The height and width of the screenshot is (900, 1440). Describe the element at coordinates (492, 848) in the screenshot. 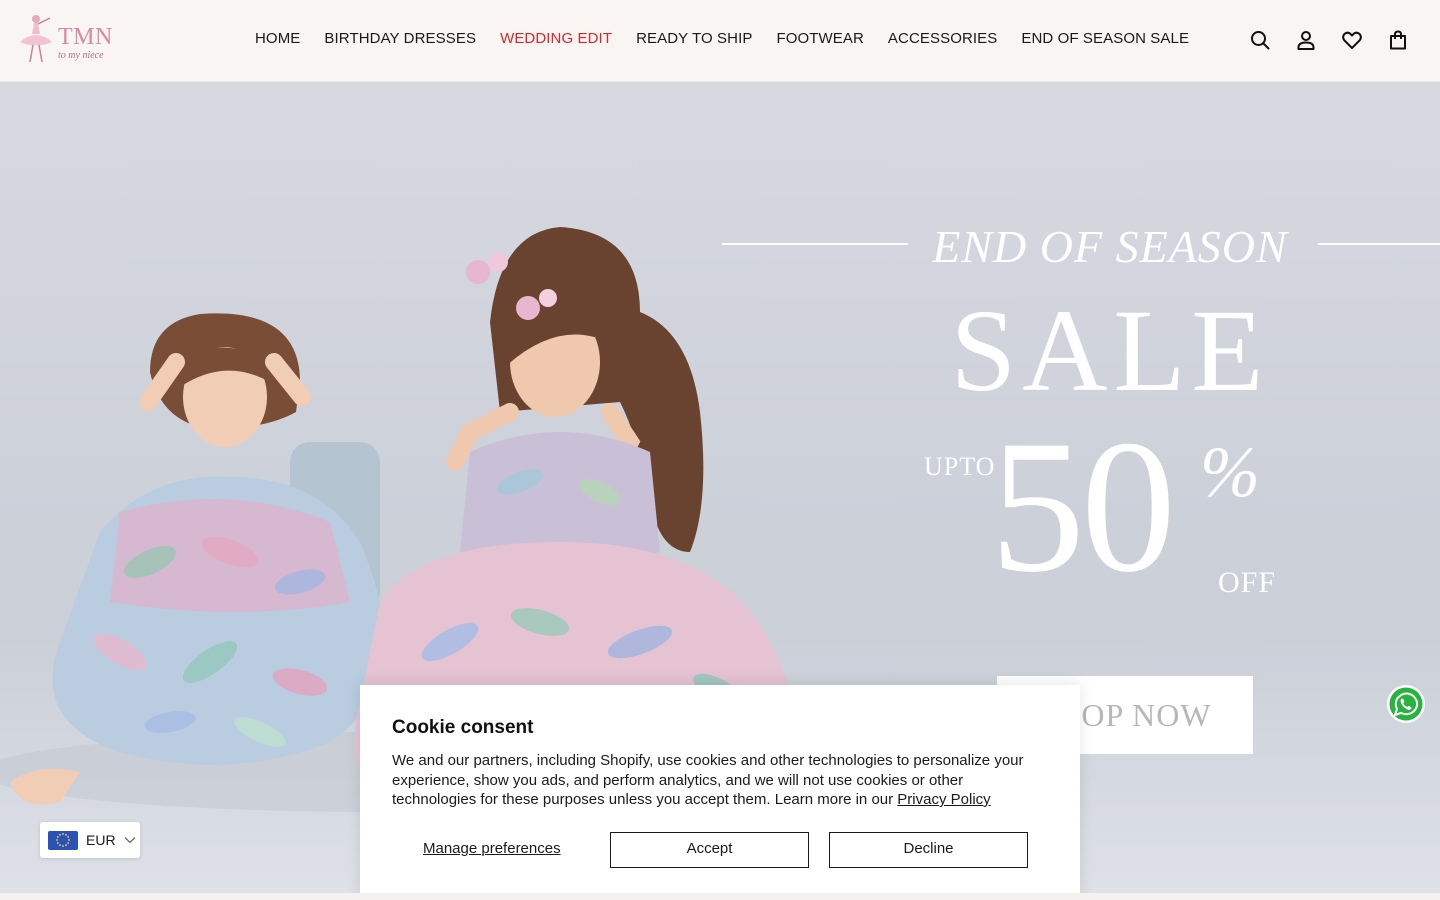

I see `manage-preferences-link: Manage preferences` at that location.